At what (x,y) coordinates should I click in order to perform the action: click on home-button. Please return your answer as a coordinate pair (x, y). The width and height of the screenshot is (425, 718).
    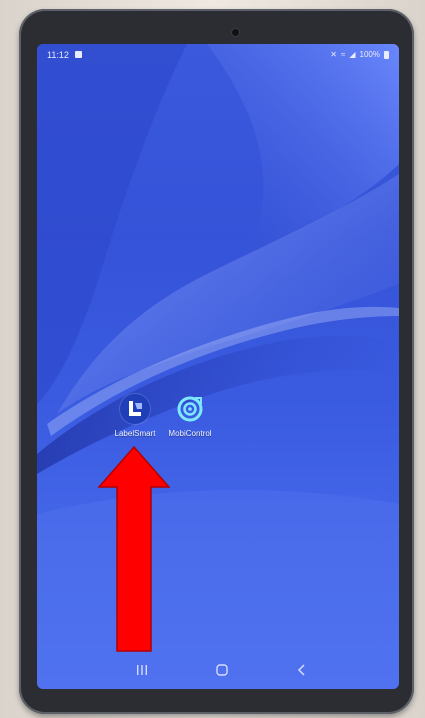
    Looking at the image, I should click on (222, 670).